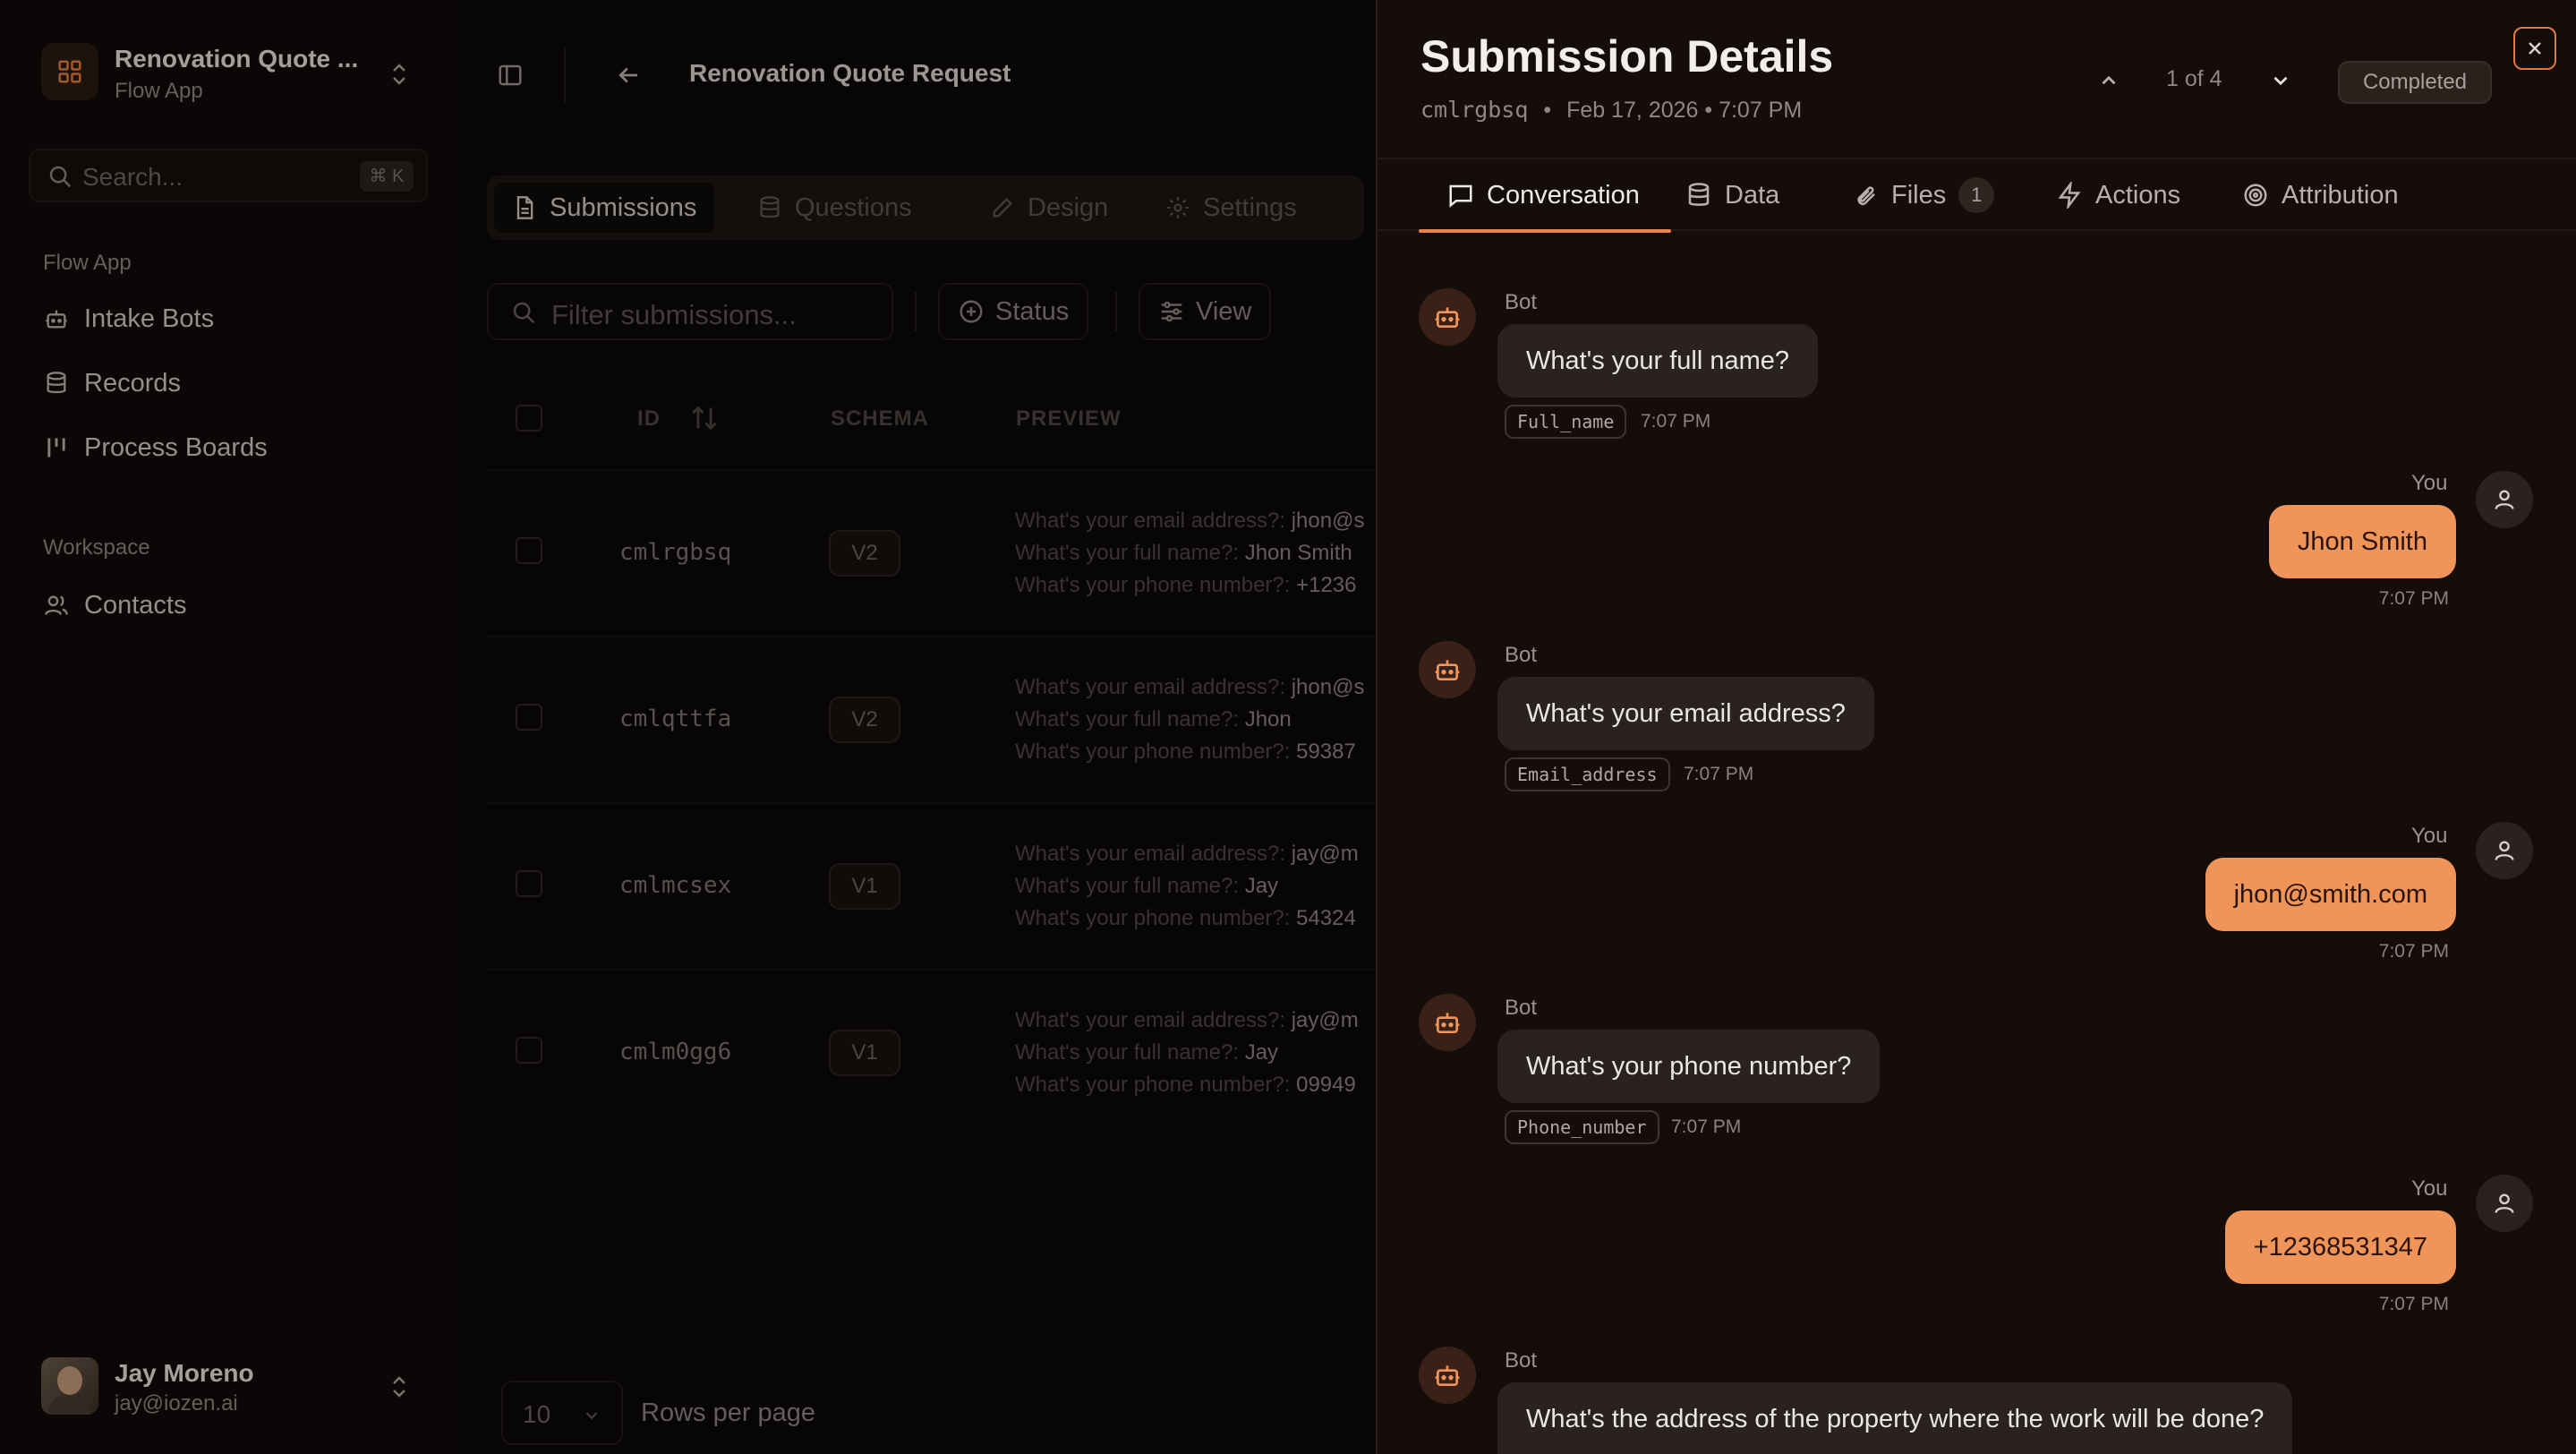  What do you see at coordinates (1563, 195) in the screenshot?
I see `tab-label: Conversation` at bounding box center [1563, 195].